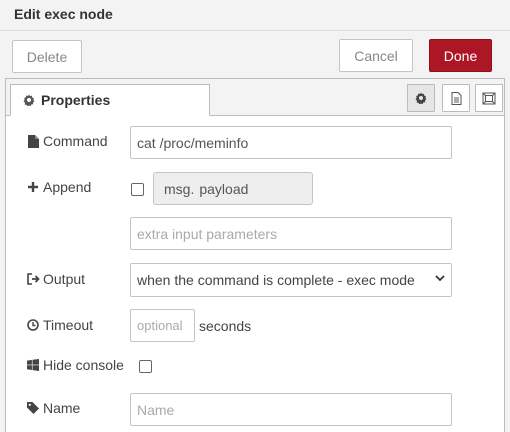 This screenshot has height=432, width=510. I want to click on cancel-button: Cancel, so click(376, 55).